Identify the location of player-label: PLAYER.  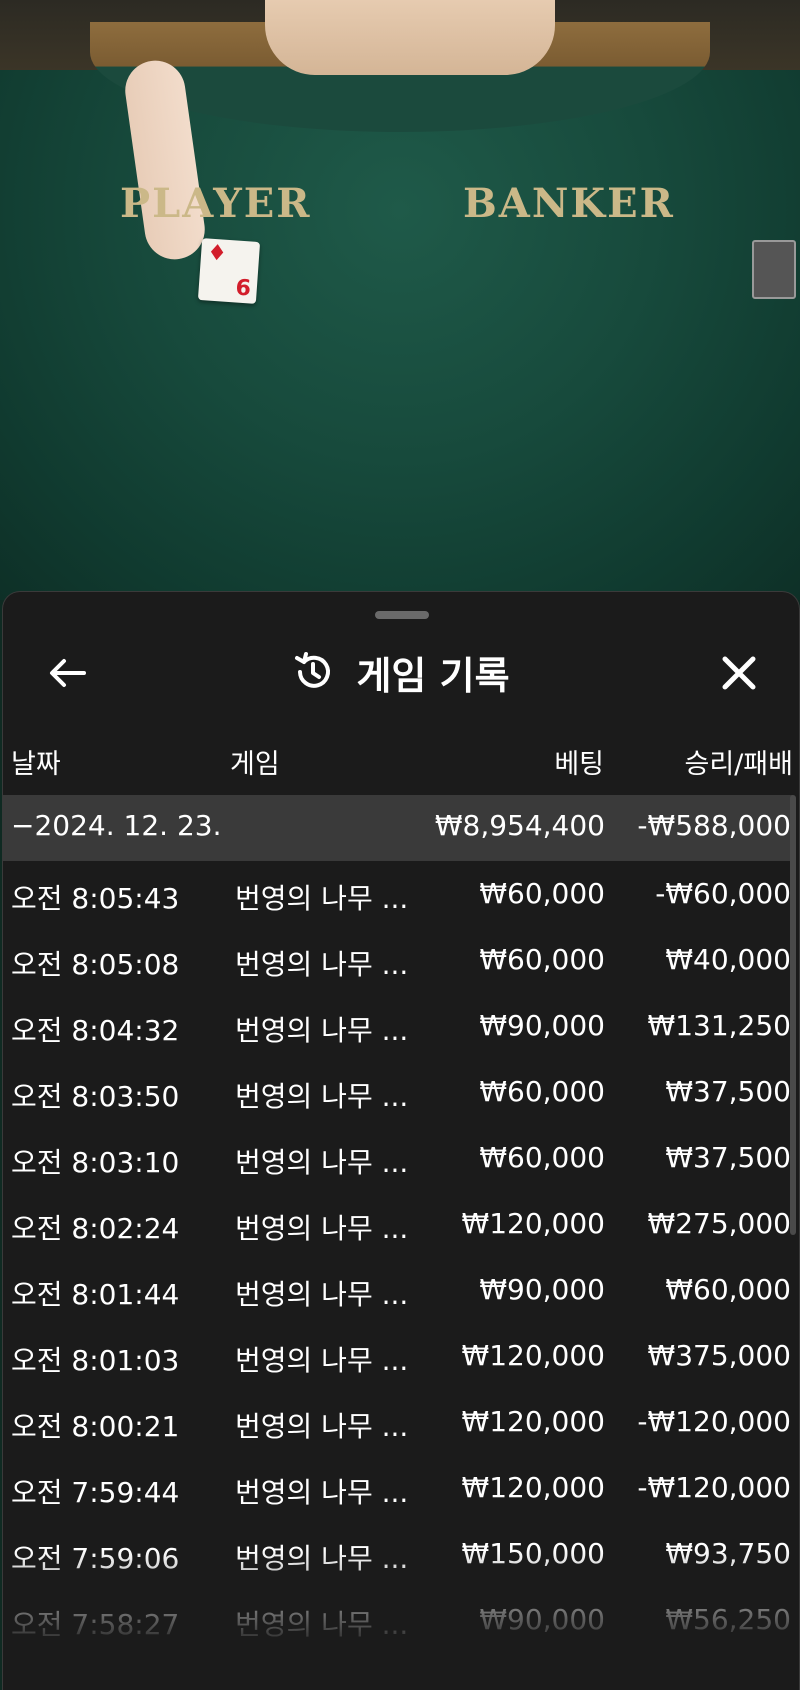
(216, 203).